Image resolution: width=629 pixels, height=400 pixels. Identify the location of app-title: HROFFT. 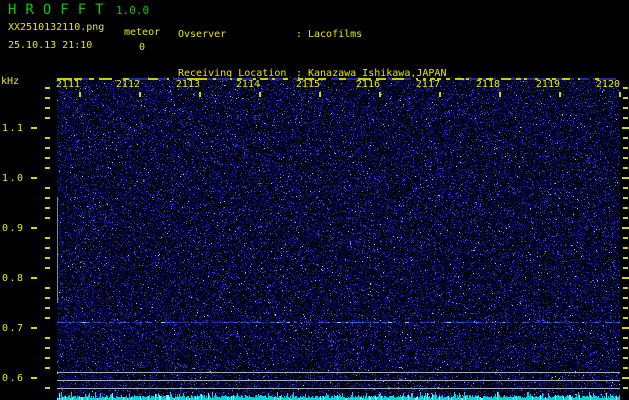
(60, 10).